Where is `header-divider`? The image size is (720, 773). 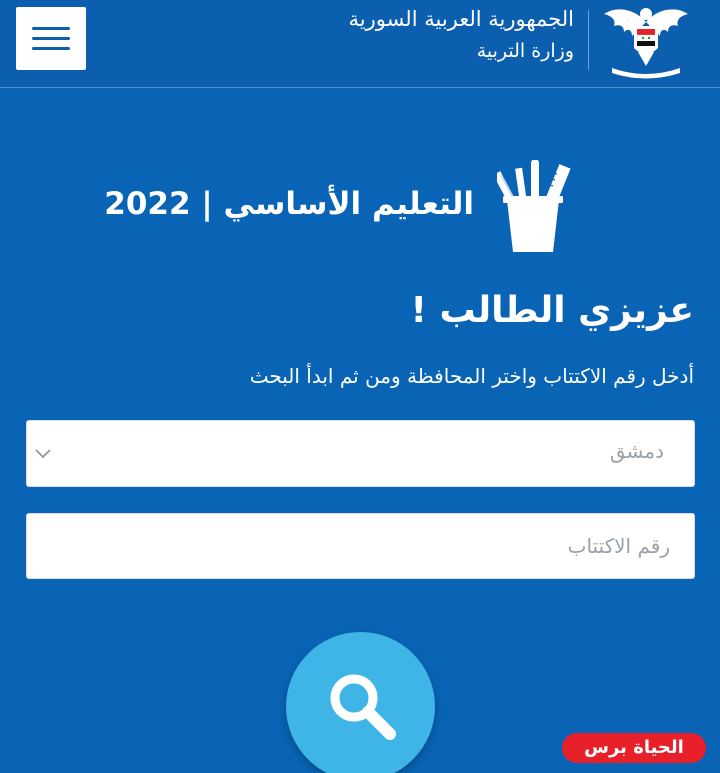 header-divider is located at coordinates (588, 40).